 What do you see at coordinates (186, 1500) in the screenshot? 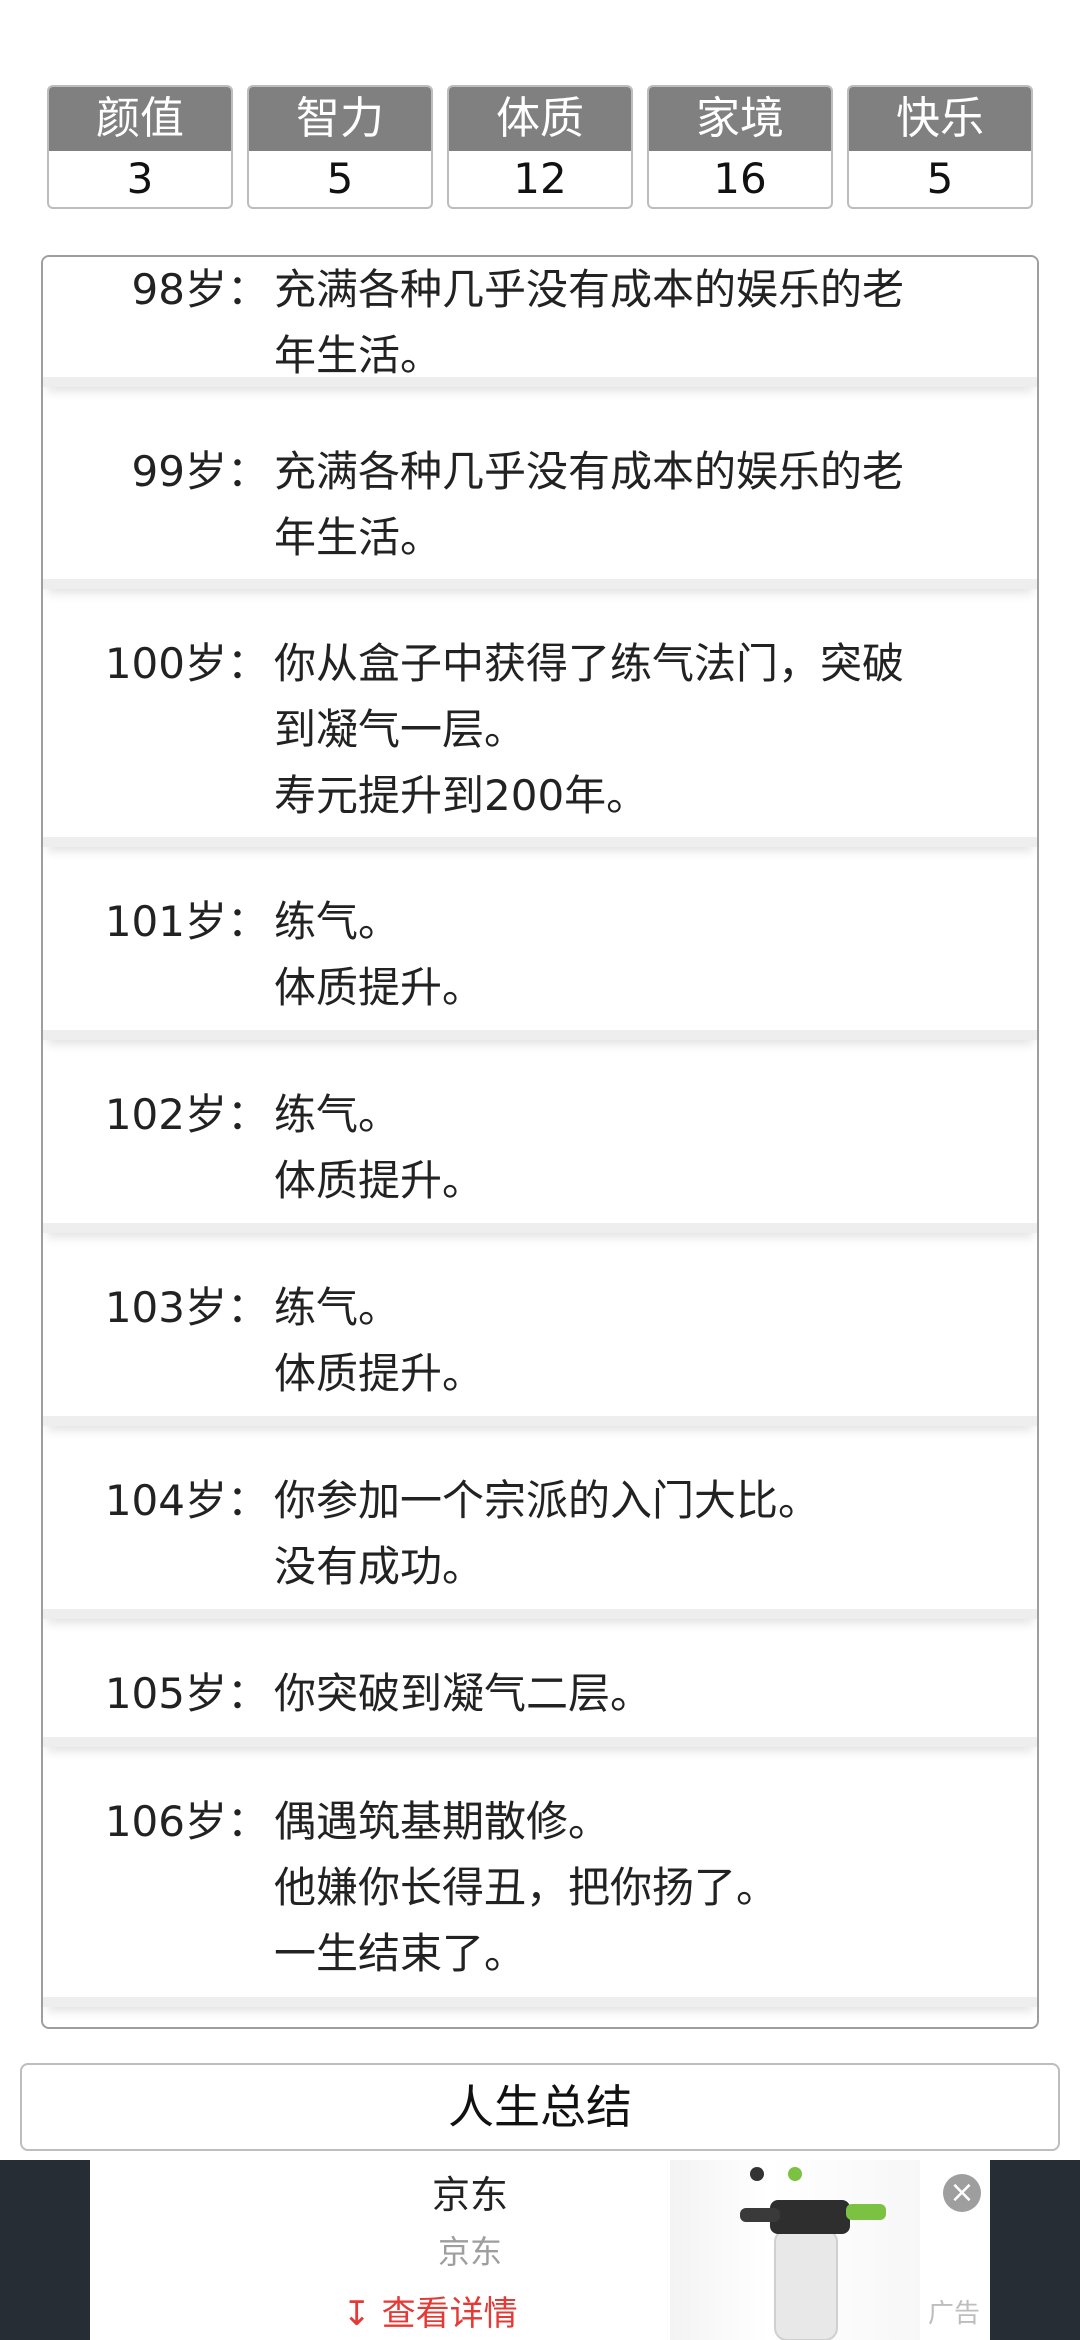
I see `log-entry-age: 104岁：` at bounding box center [186, 1500].